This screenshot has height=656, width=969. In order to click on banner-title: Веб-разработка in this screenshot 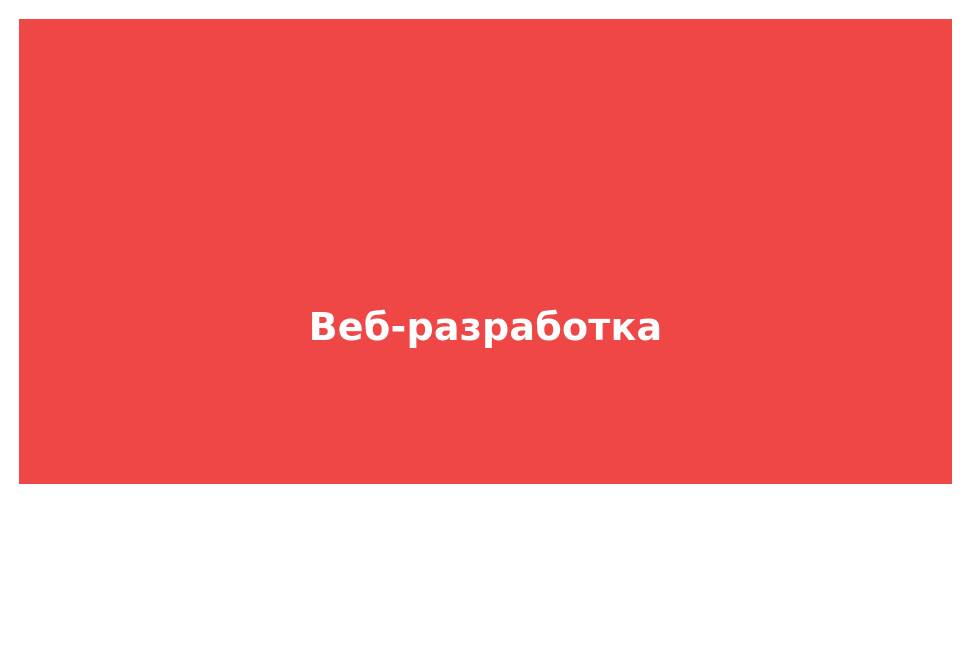, I will do `click(485, 326)`.